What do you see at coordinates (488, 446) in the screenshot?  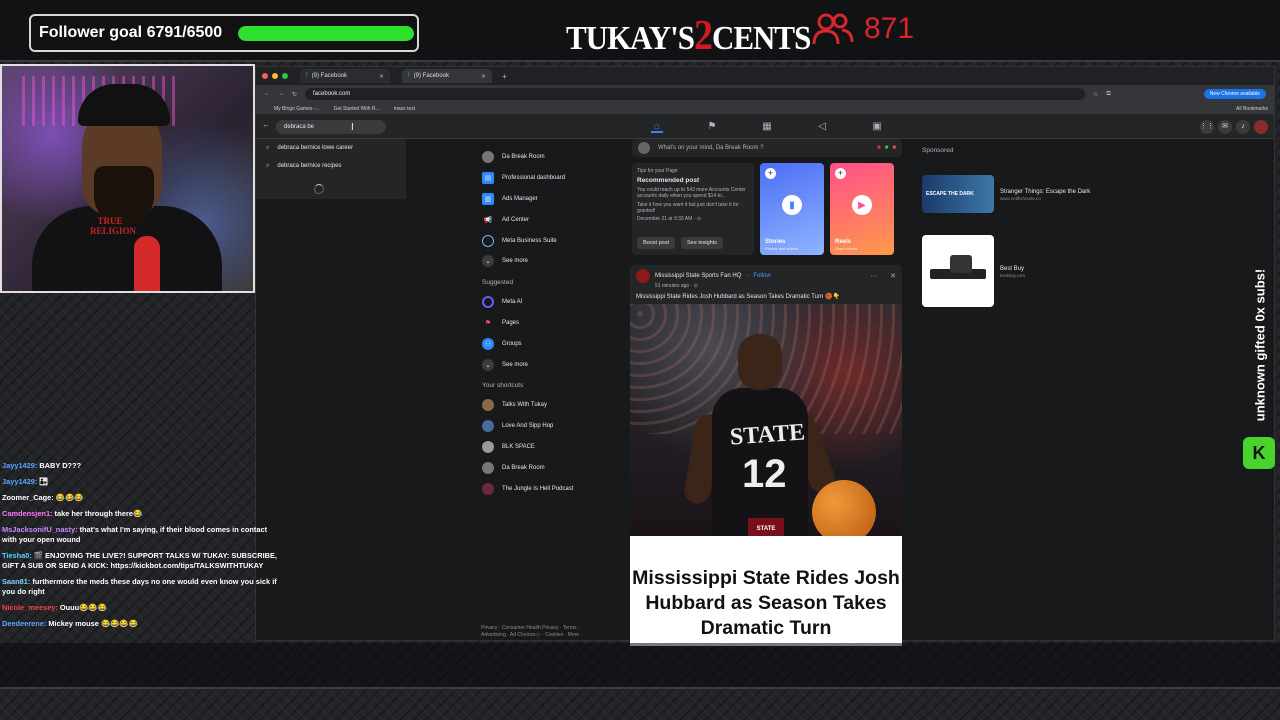 I see `avatar-icon` at bounding box center [488, 446].